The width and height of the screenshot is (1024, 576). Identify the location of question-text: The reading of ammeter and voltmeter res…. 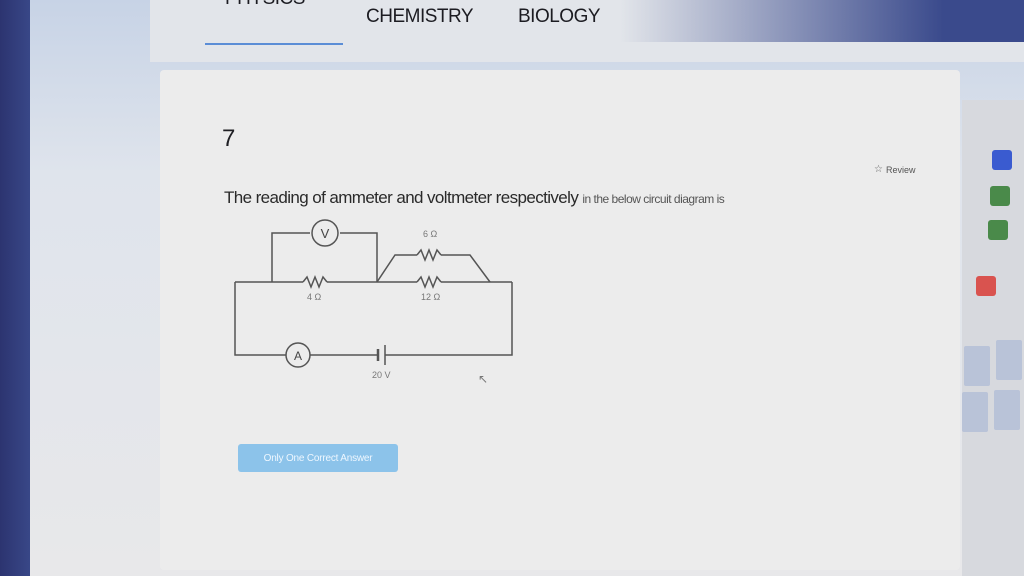
(474, 198).